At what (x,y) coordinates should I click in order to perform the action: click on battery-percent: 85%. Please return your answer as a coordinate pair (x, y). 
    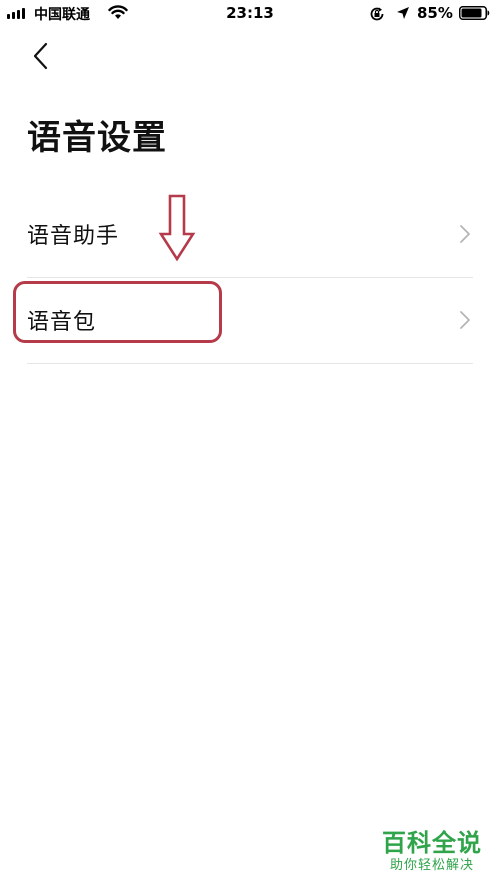
    Looking at the image, I should click on (435, 13).